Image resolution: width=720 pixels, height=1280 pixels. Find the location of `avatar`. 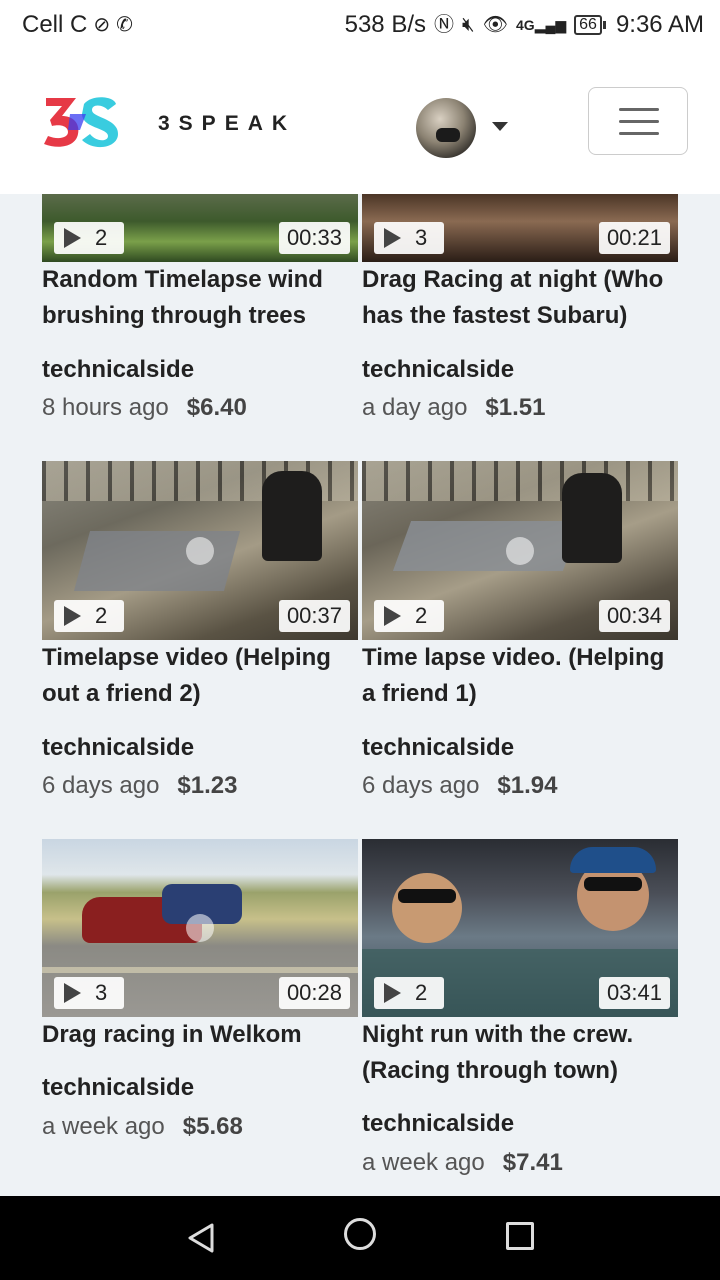

avatar is located at coordinates (446, 128).